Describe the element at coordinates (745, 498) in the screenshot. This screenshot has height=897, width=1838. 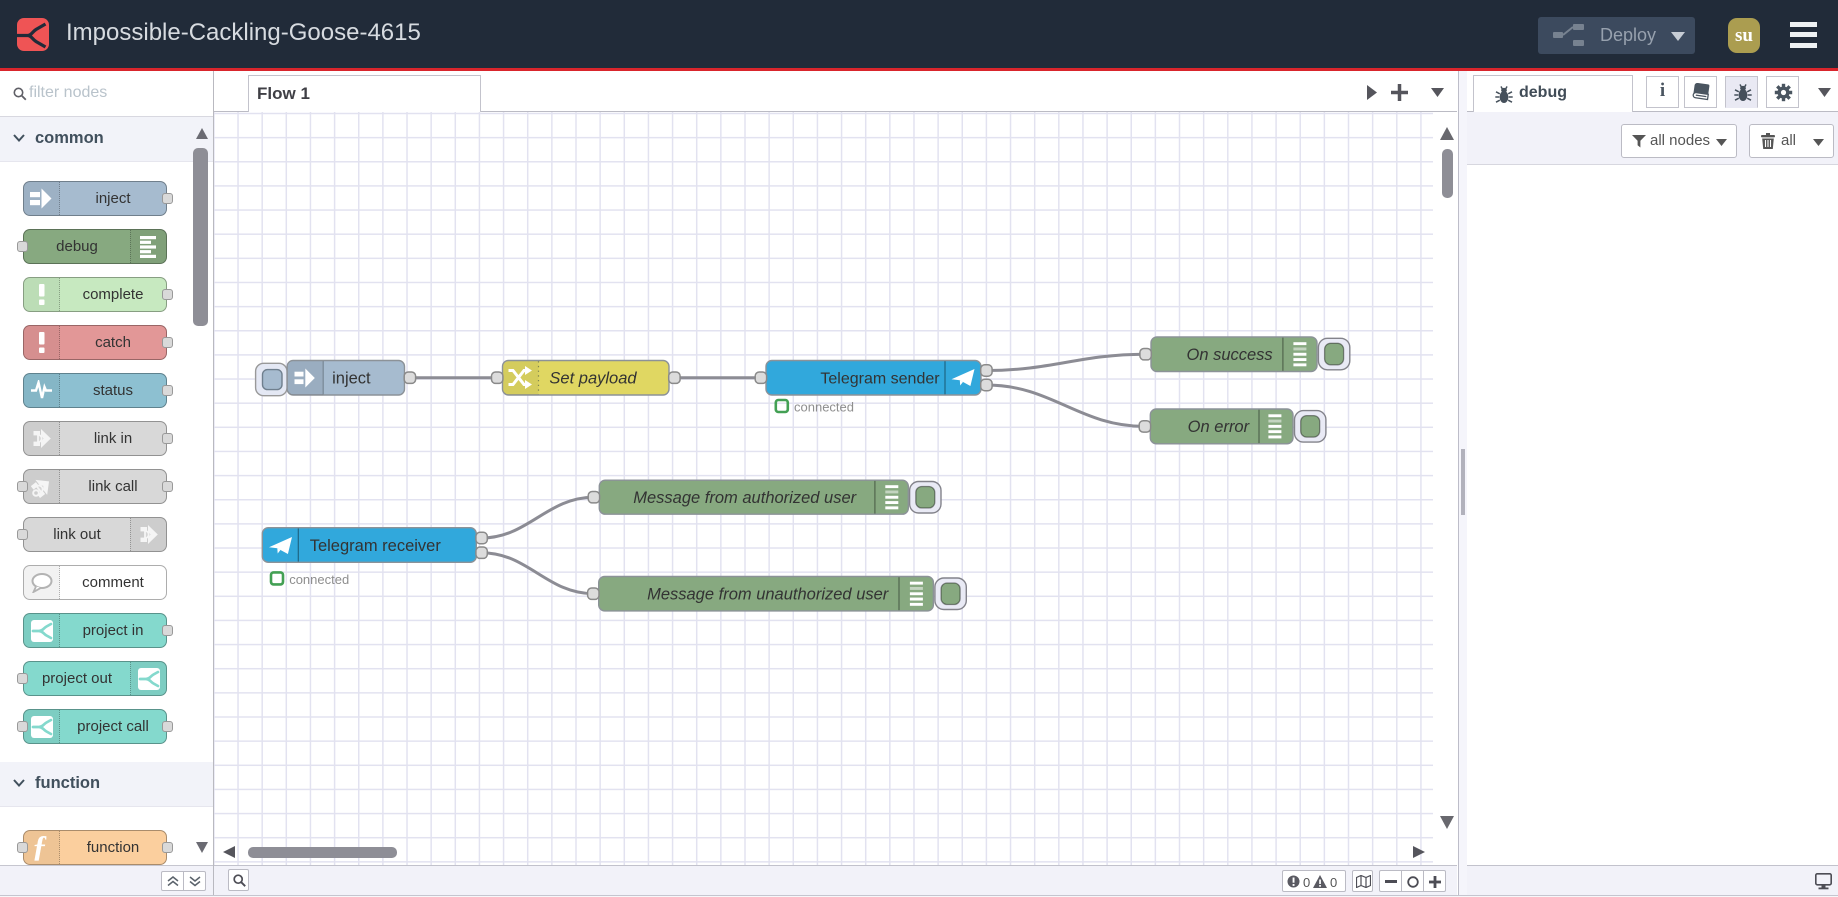
I see `svg-text: Message from authorized user` at that location.